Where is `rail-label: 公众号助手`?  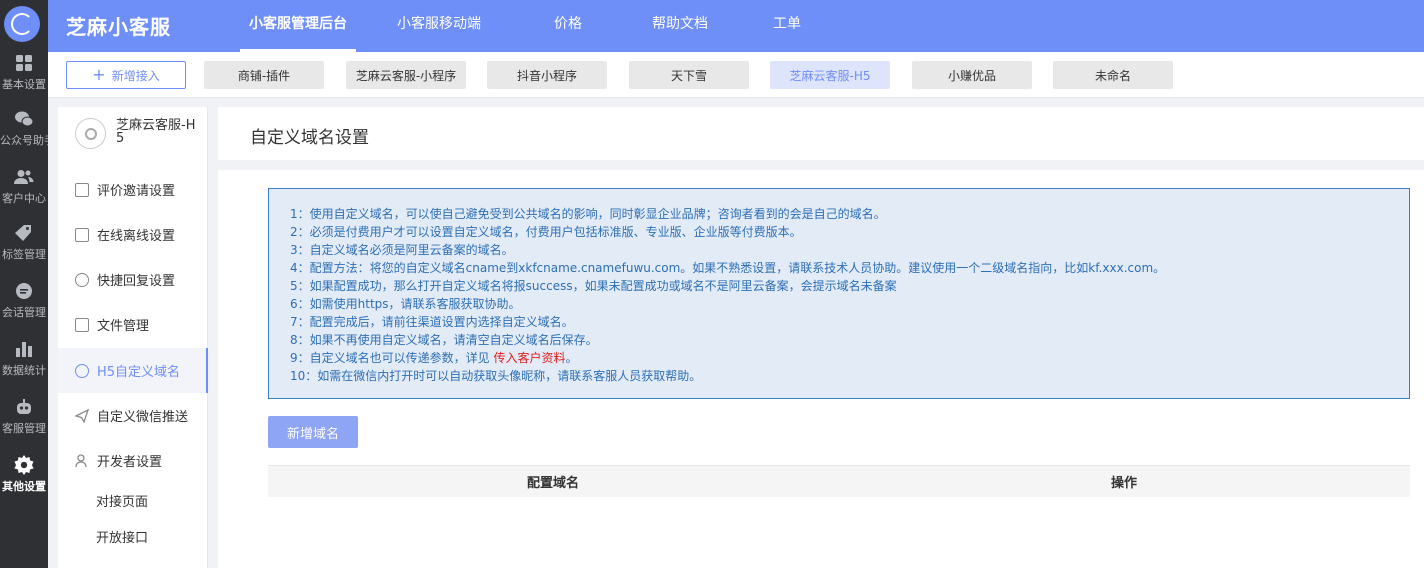 rail-label: 公众号助手 is located at coordinates (24, 140).